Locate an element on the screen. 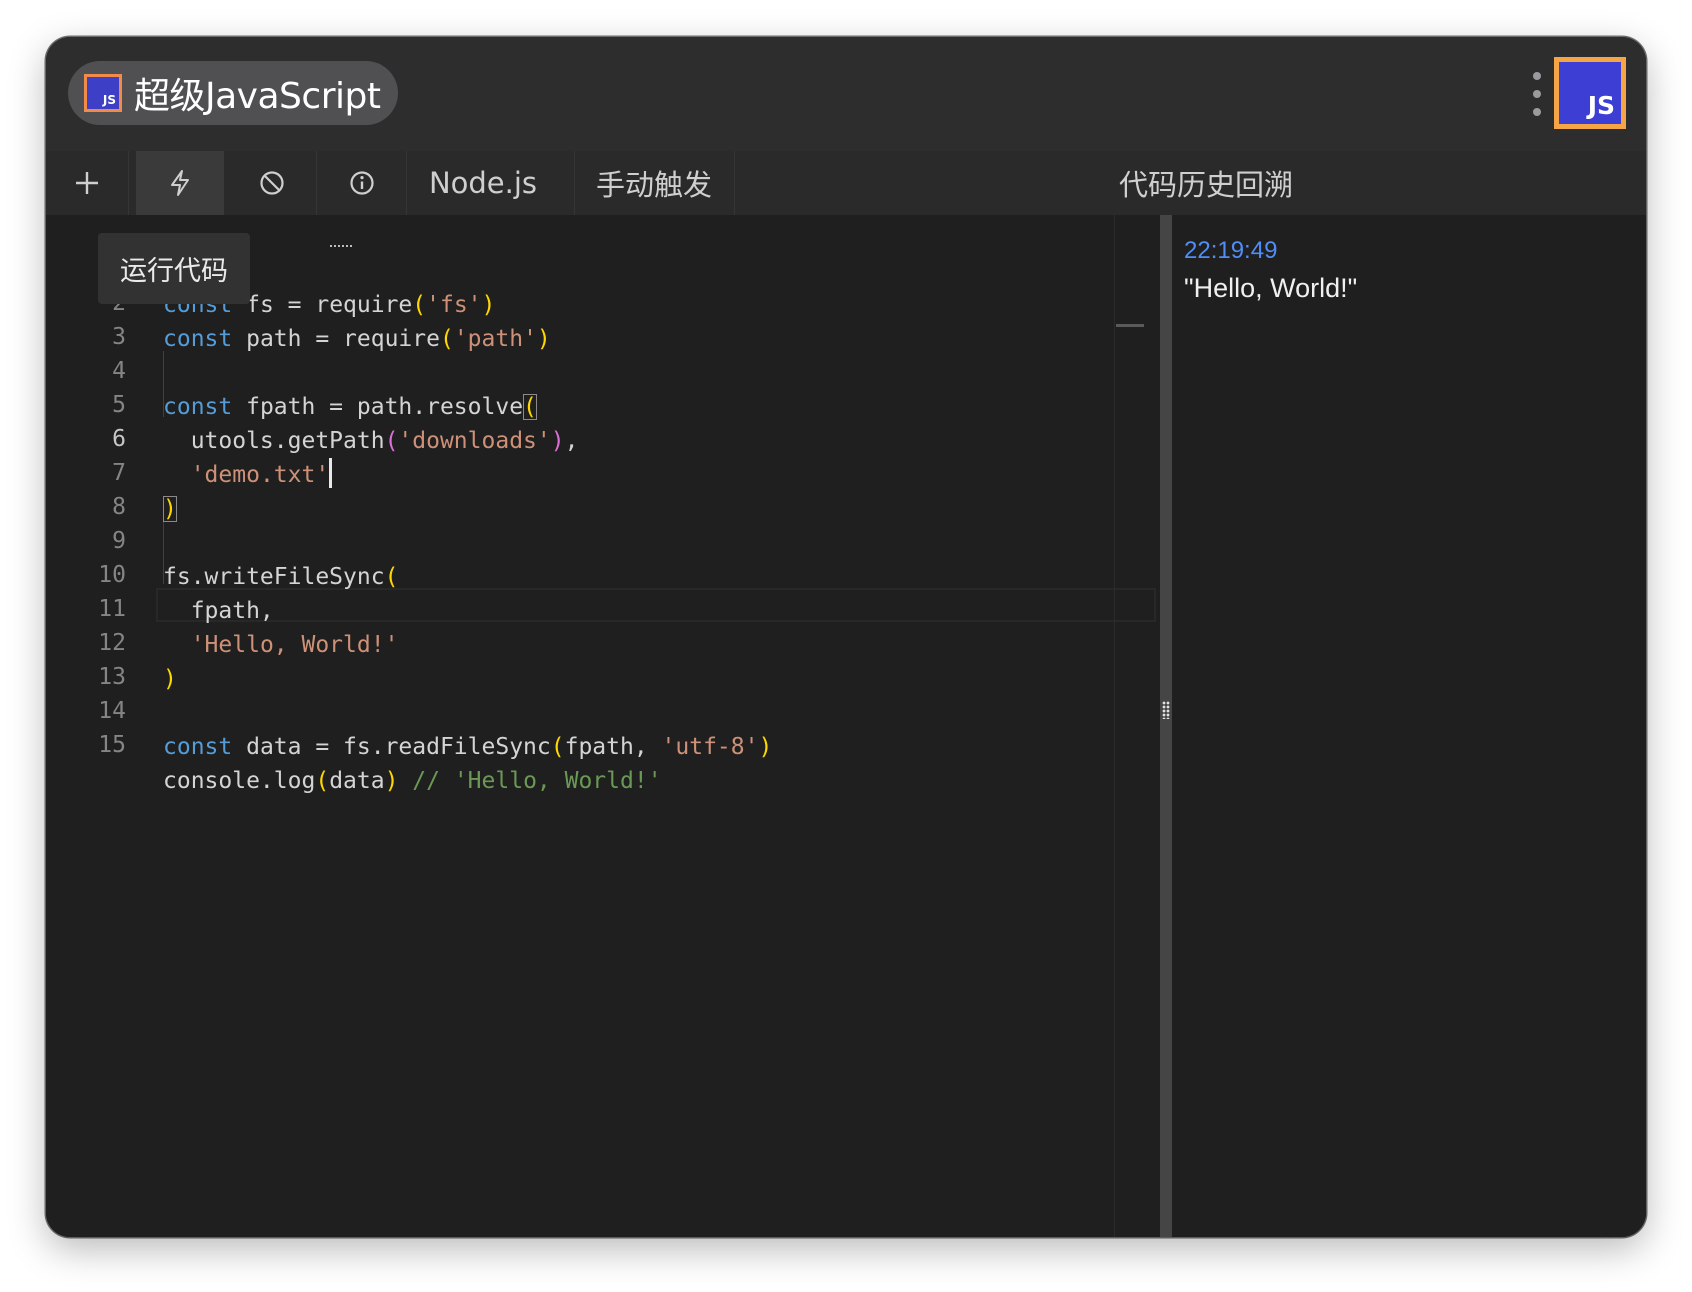 Image resolution: width=1692 pixels, height=1292 pixels. environment-label: Node.js is located at coordinates (483, 183).